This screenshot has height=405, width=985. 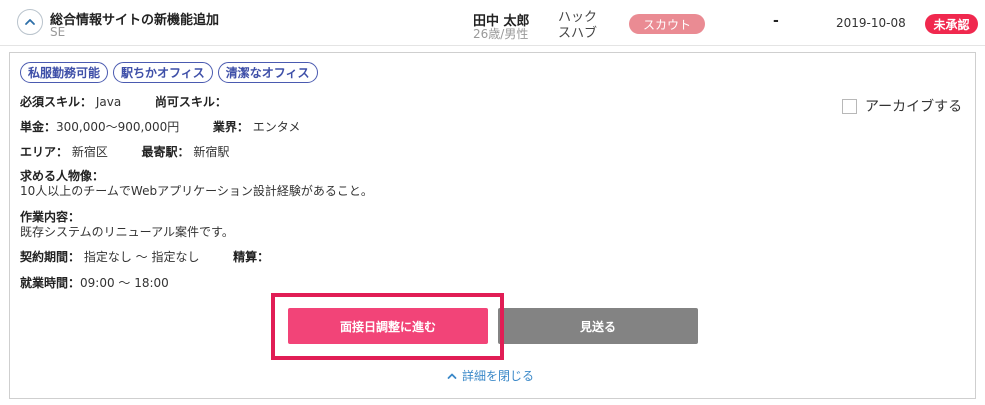 I want to click on area-label: エリア：, so click(x=44, y=152).